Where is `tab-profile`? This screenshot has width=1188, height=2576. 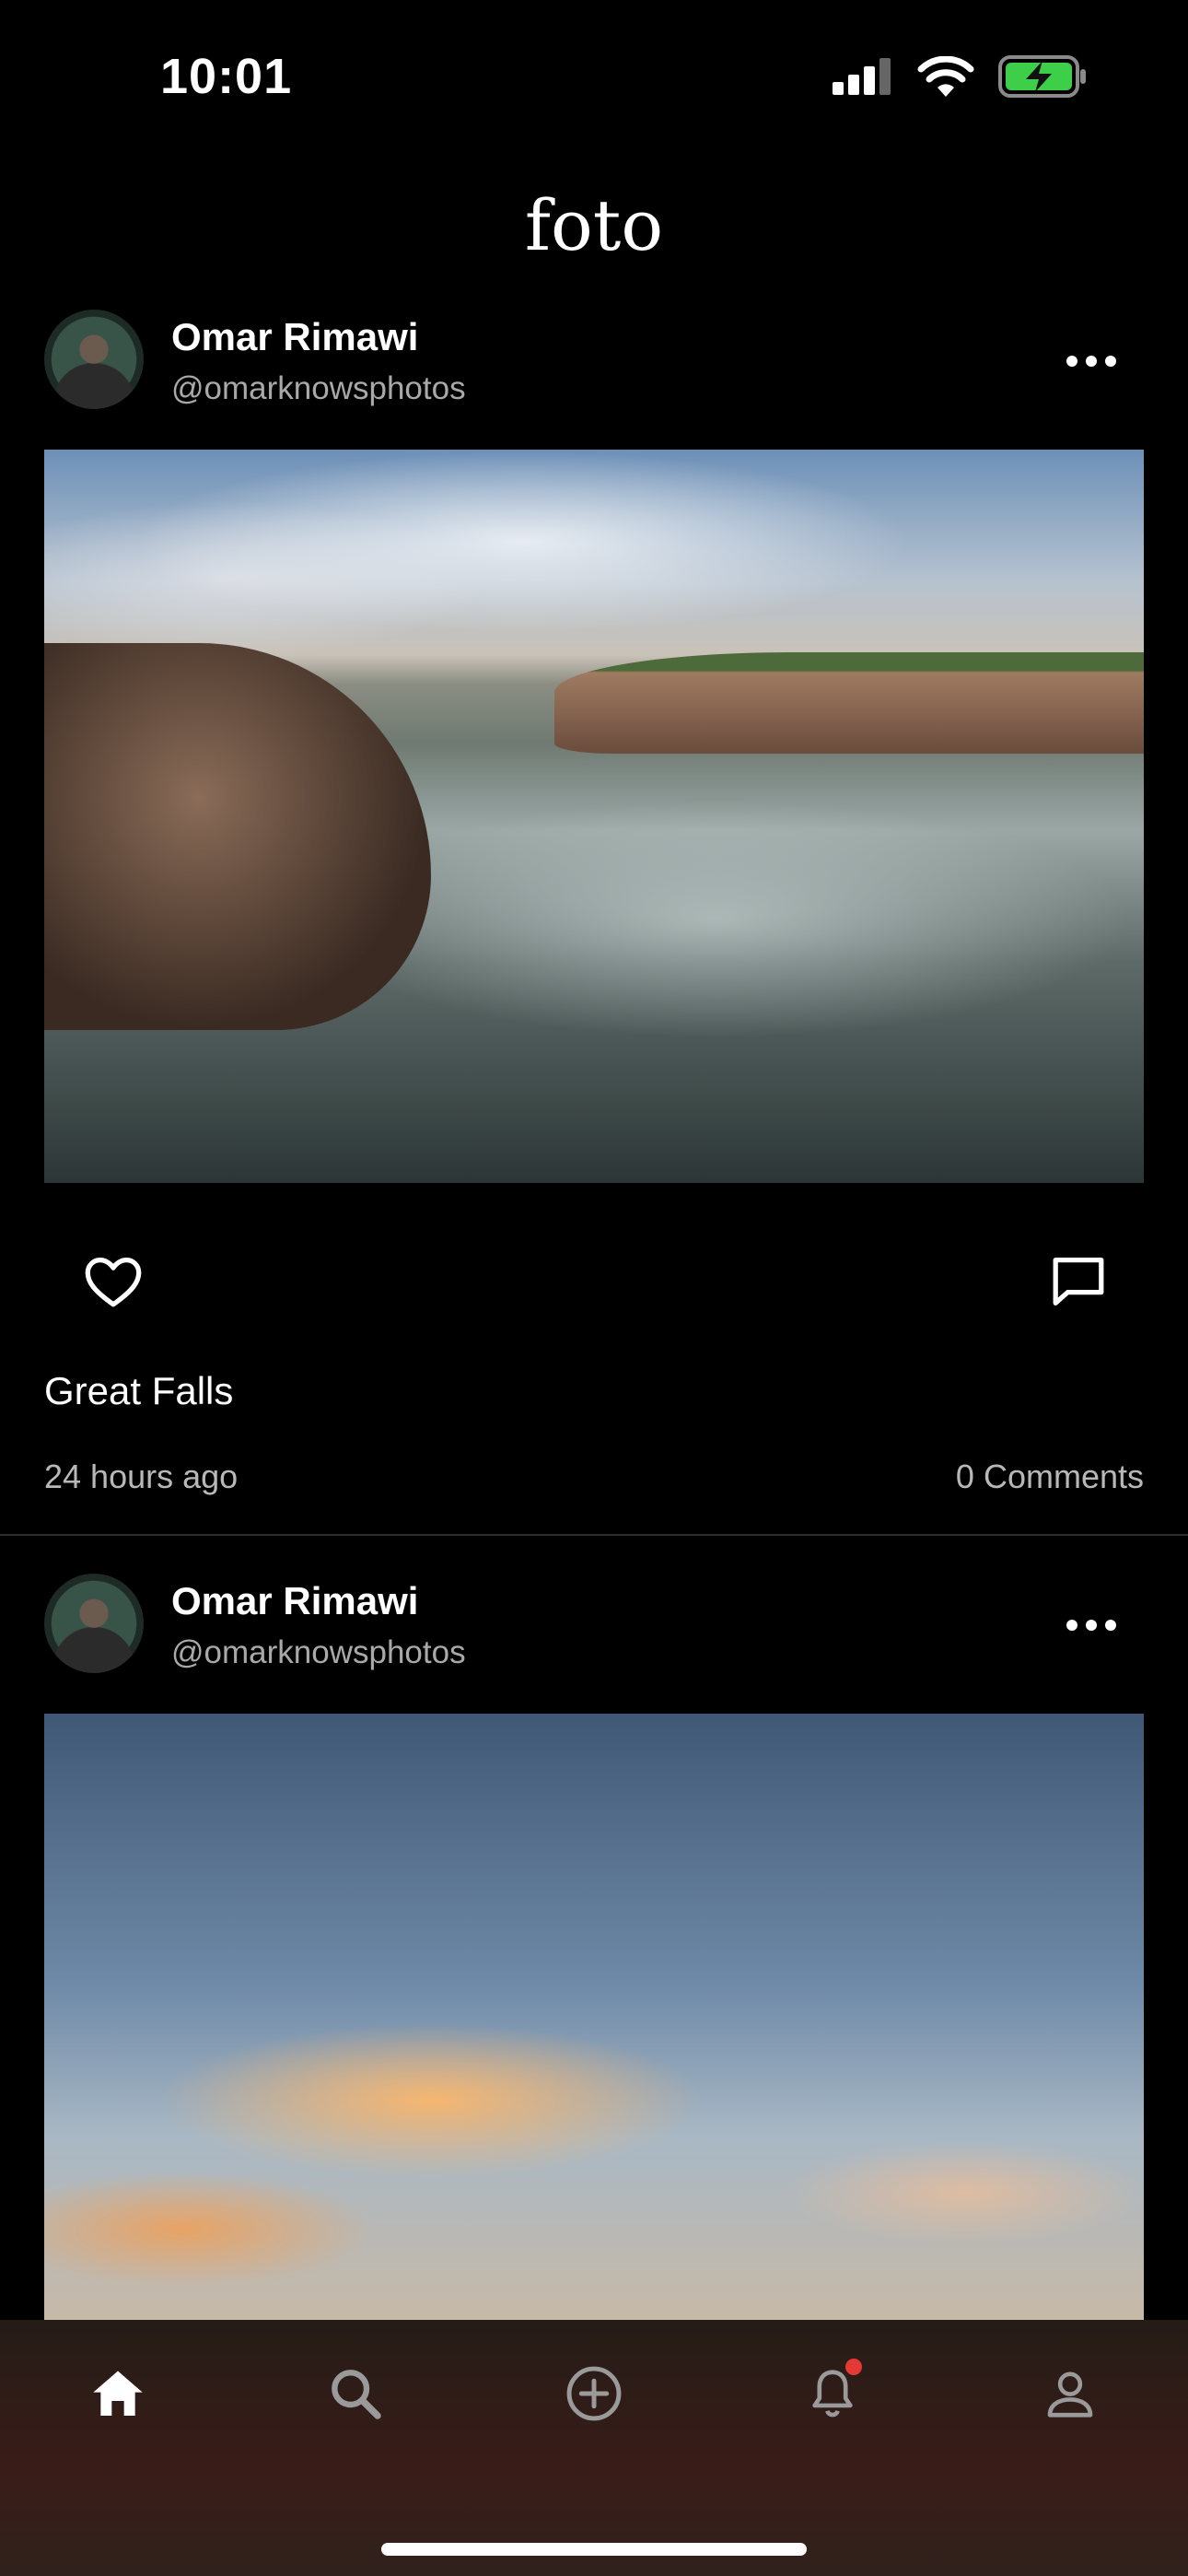
tab-profile is located at coordinates (1070, 2393).